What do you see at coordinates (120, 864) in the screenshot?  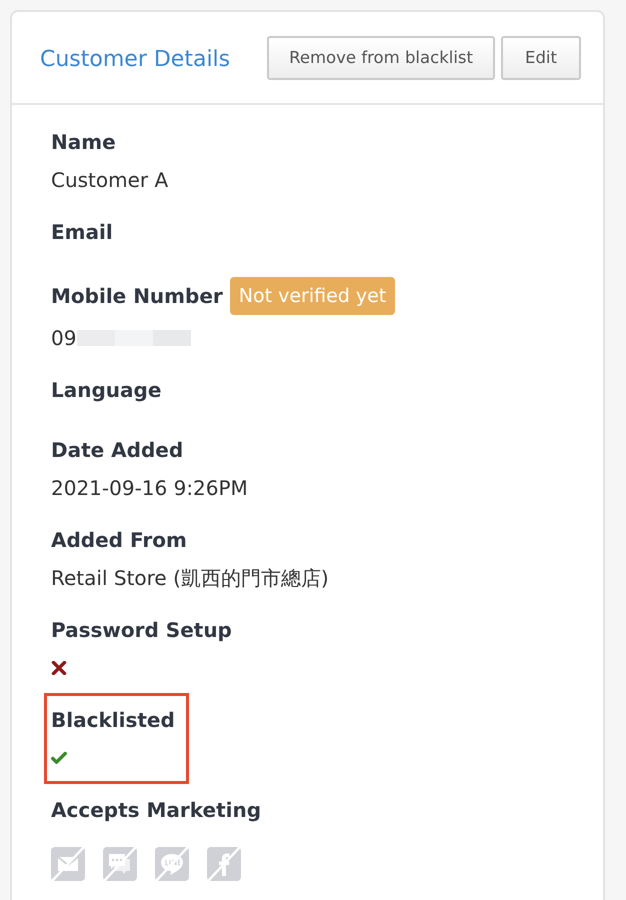 I see `chat-bubbles-icon` at bounding box center [120, 864].